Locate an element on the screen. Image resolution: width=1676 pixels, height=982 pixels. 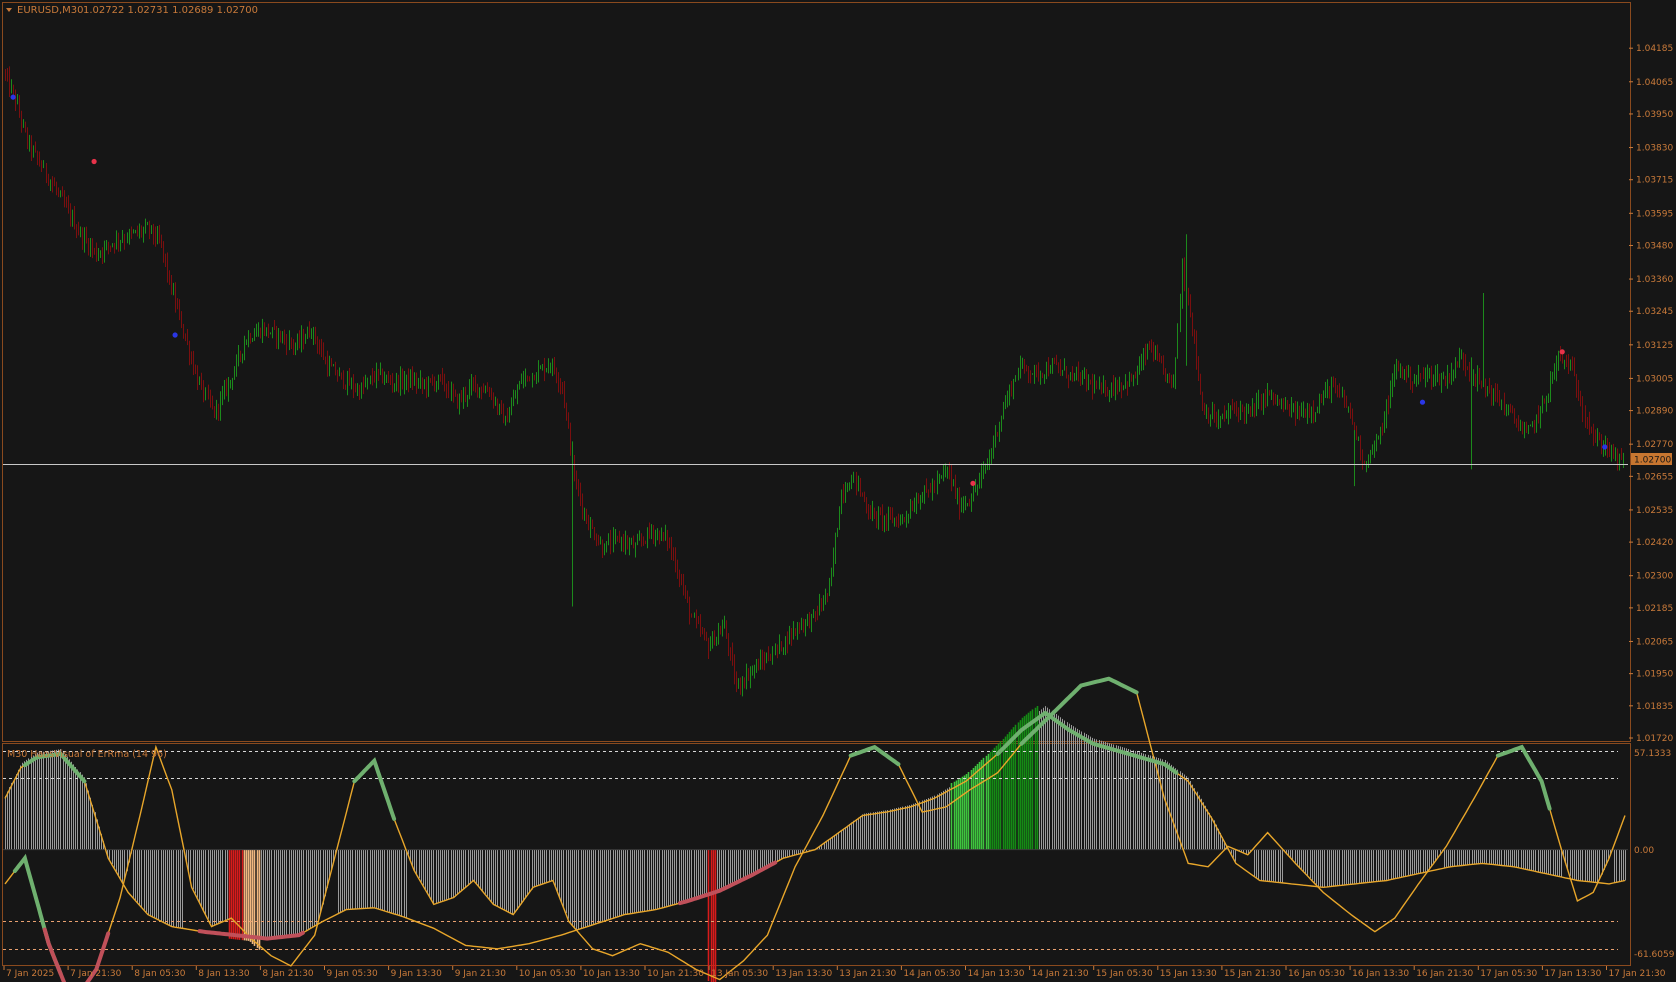
time-tick-label: 17 Jan 05:30 is located at coordinates (1508, 974).